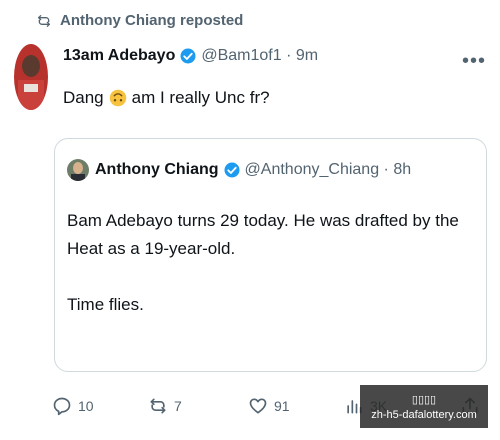  Describe the element at coordinates (269, 406) in the screenshot. I see `like-button: 91` at that location.